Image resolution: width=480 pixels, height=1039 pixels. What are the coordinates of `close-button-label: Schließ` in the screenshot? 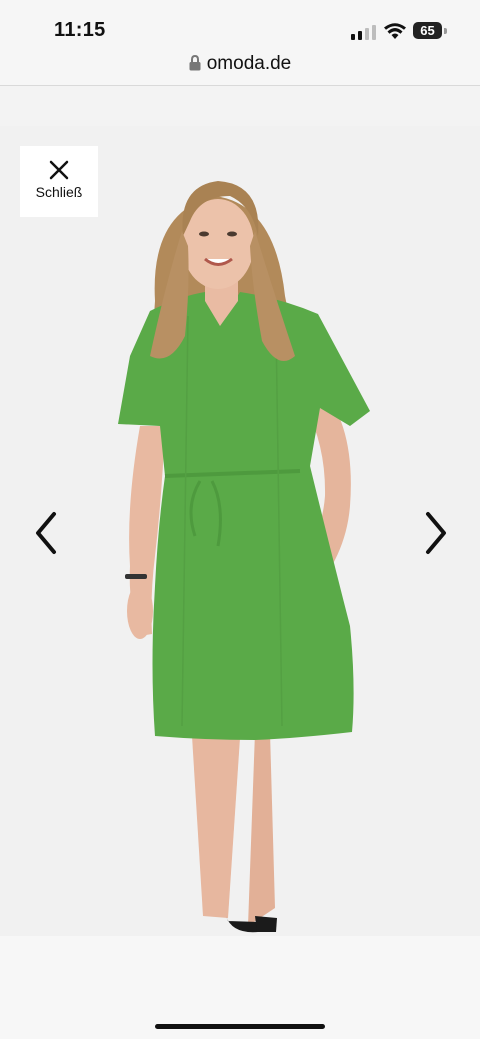 It's located at (59, 192).